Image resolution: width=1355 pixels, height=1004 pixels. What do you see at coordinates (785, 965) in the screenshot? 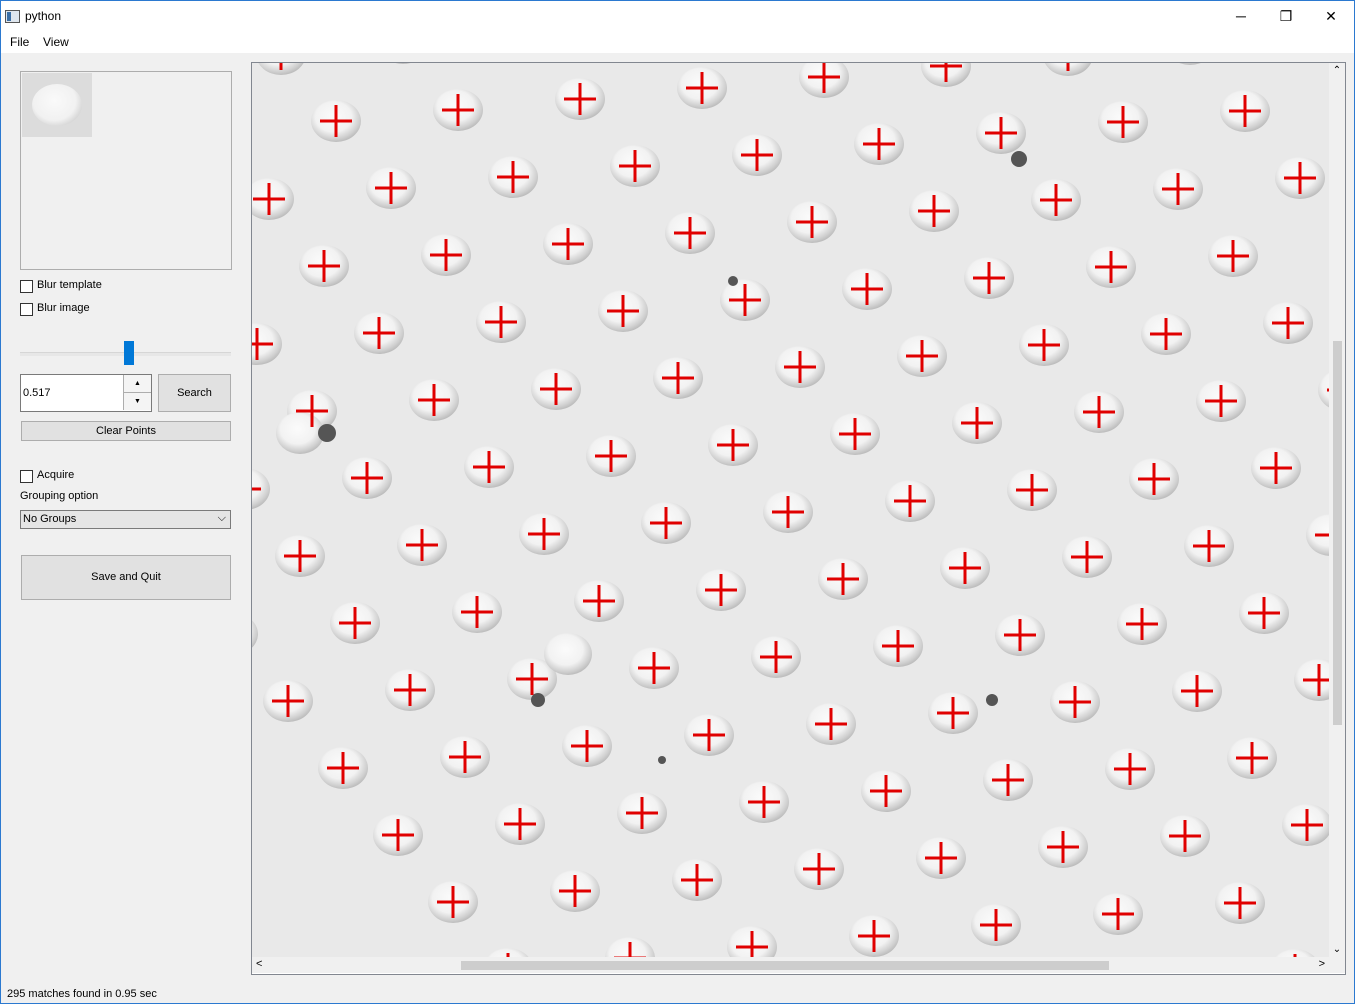
I see `horizontal-scroll-thumb` at bounding box center [785, 965].